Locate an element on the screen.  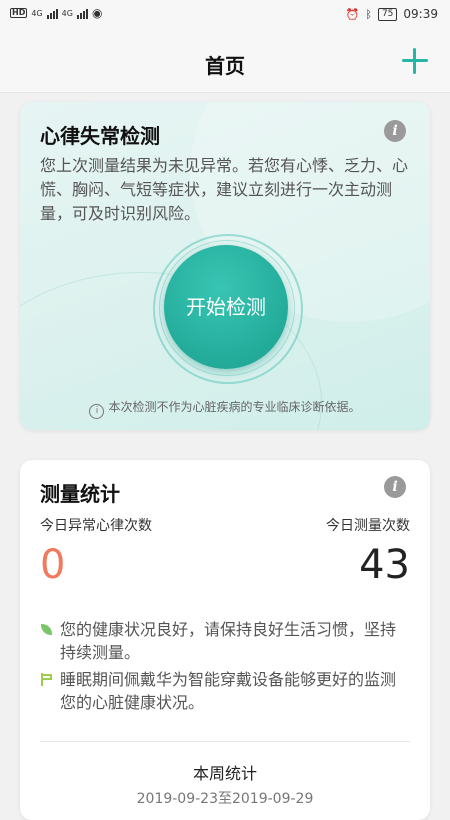
network-type-2: 4G is located at coordinates (67, 13).